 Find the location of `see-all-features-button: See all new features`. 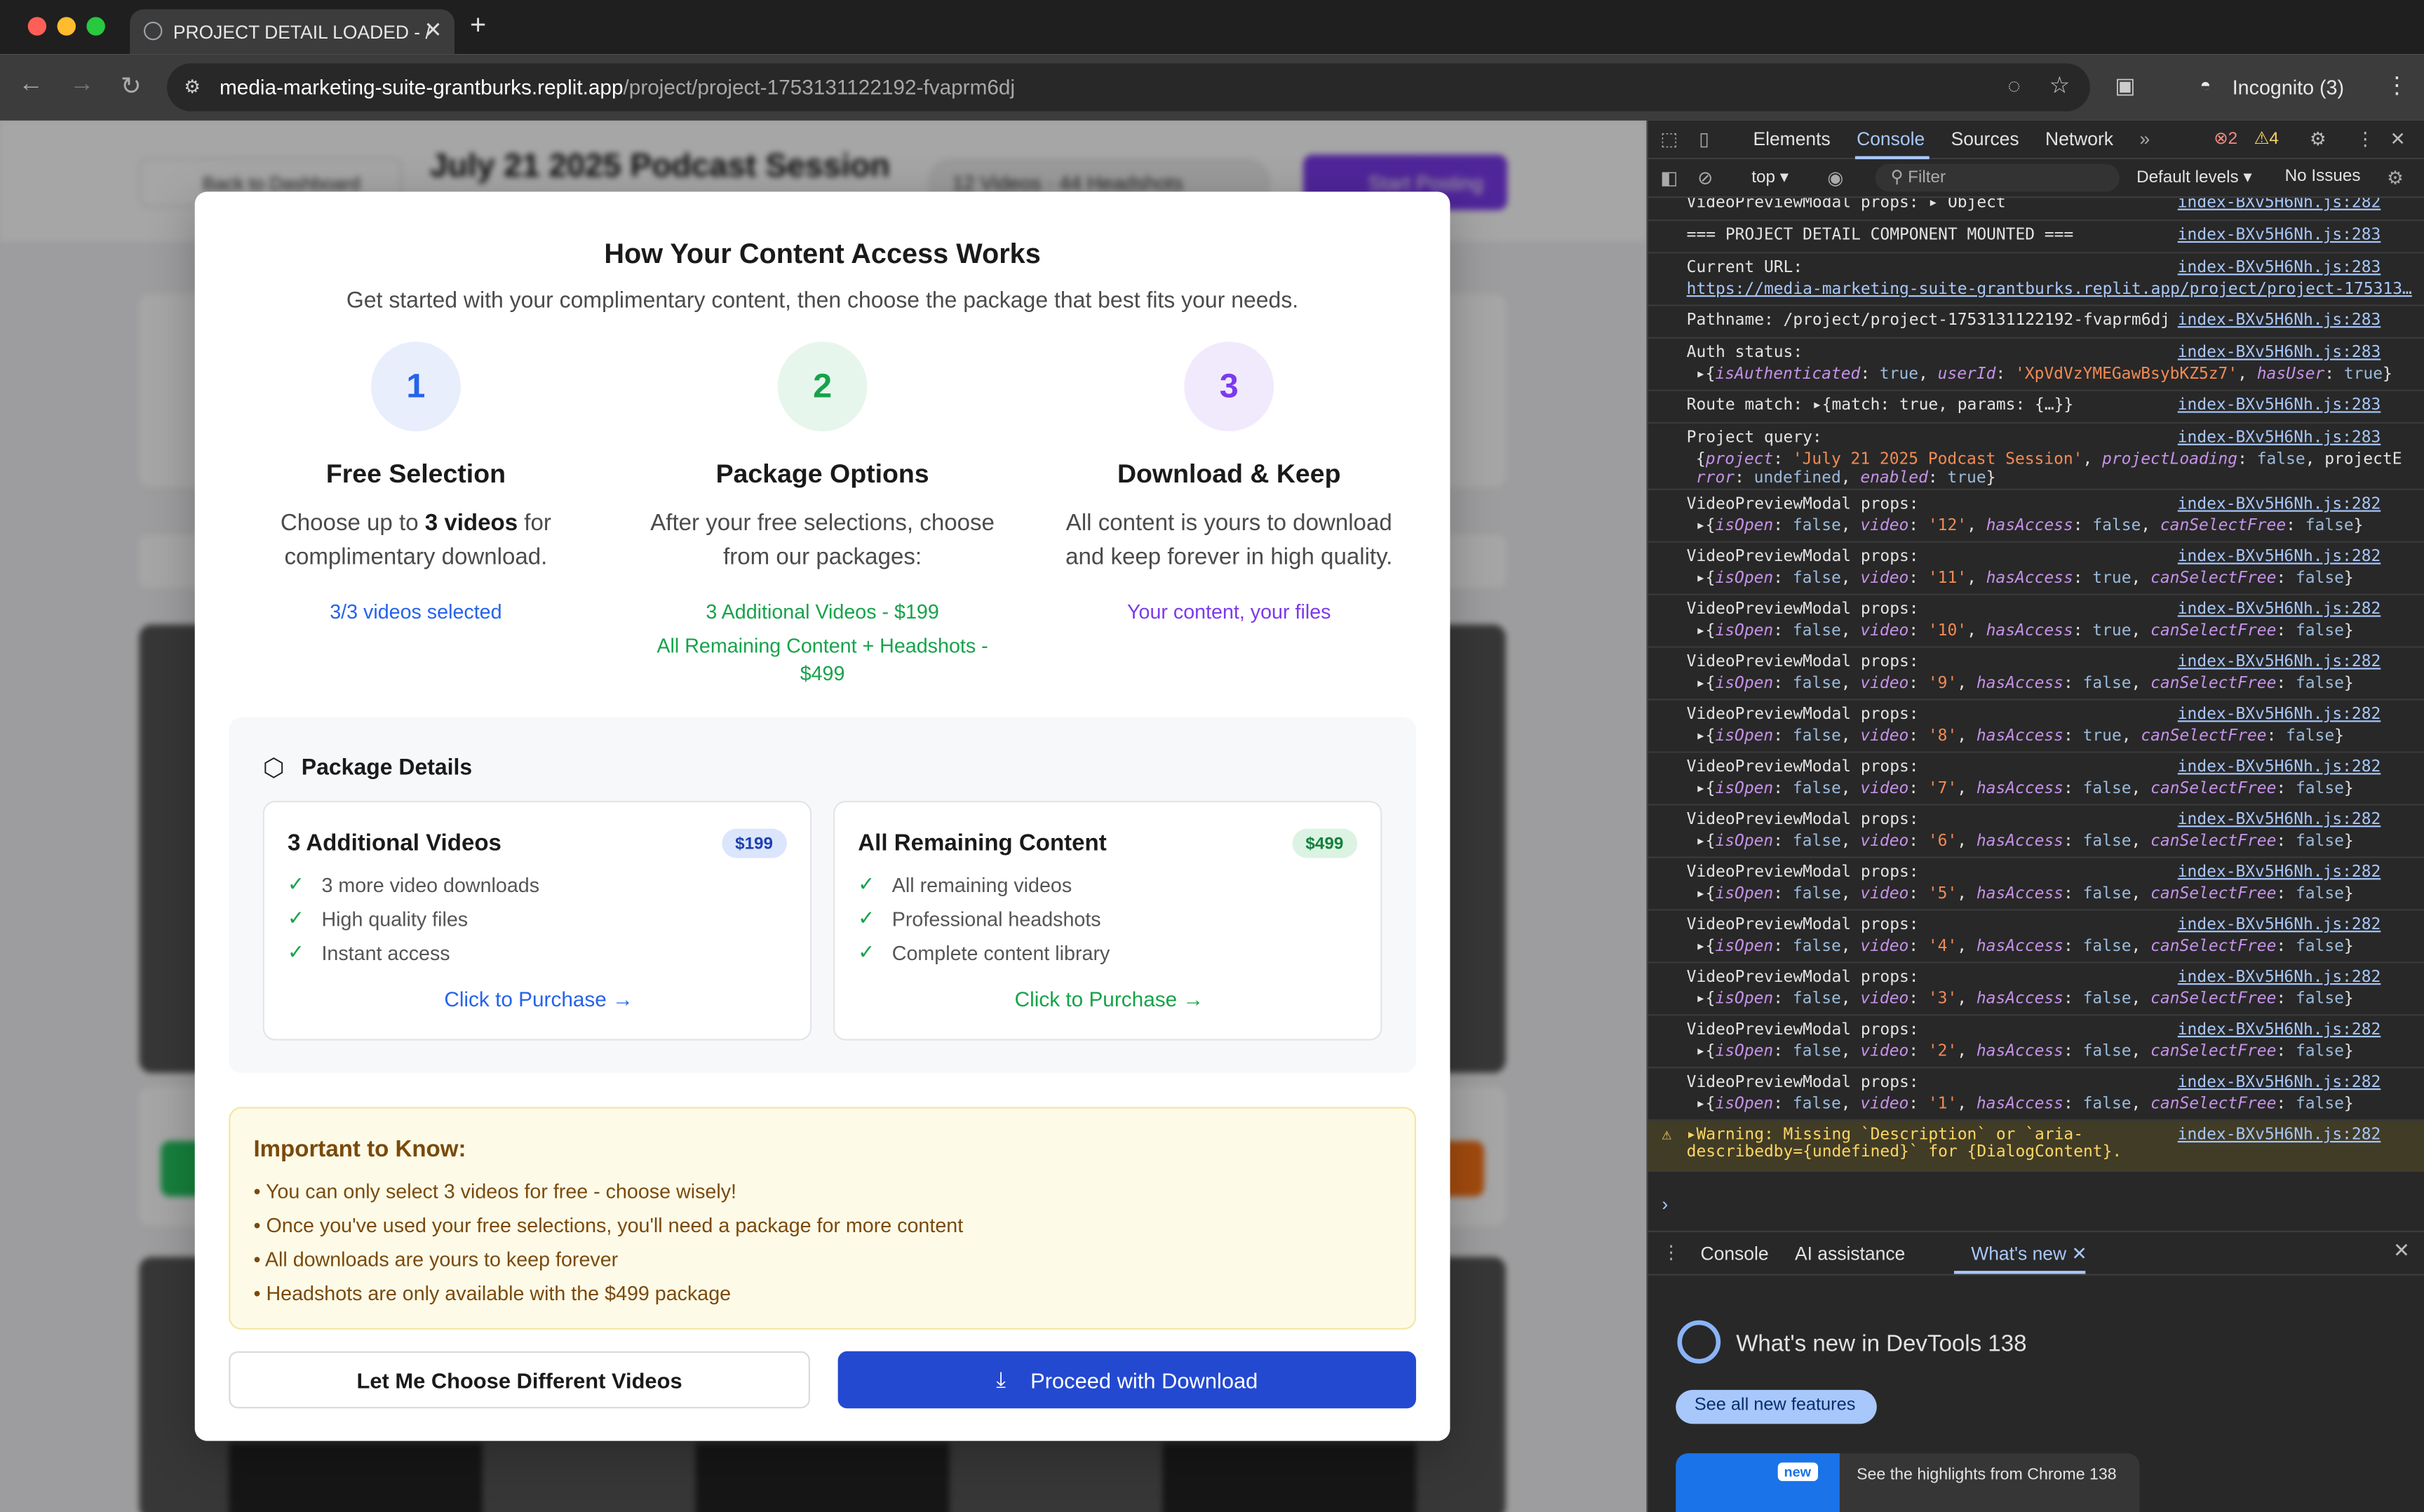

see-all-features-button: See all new features is located at coordinates (1776, 1406).